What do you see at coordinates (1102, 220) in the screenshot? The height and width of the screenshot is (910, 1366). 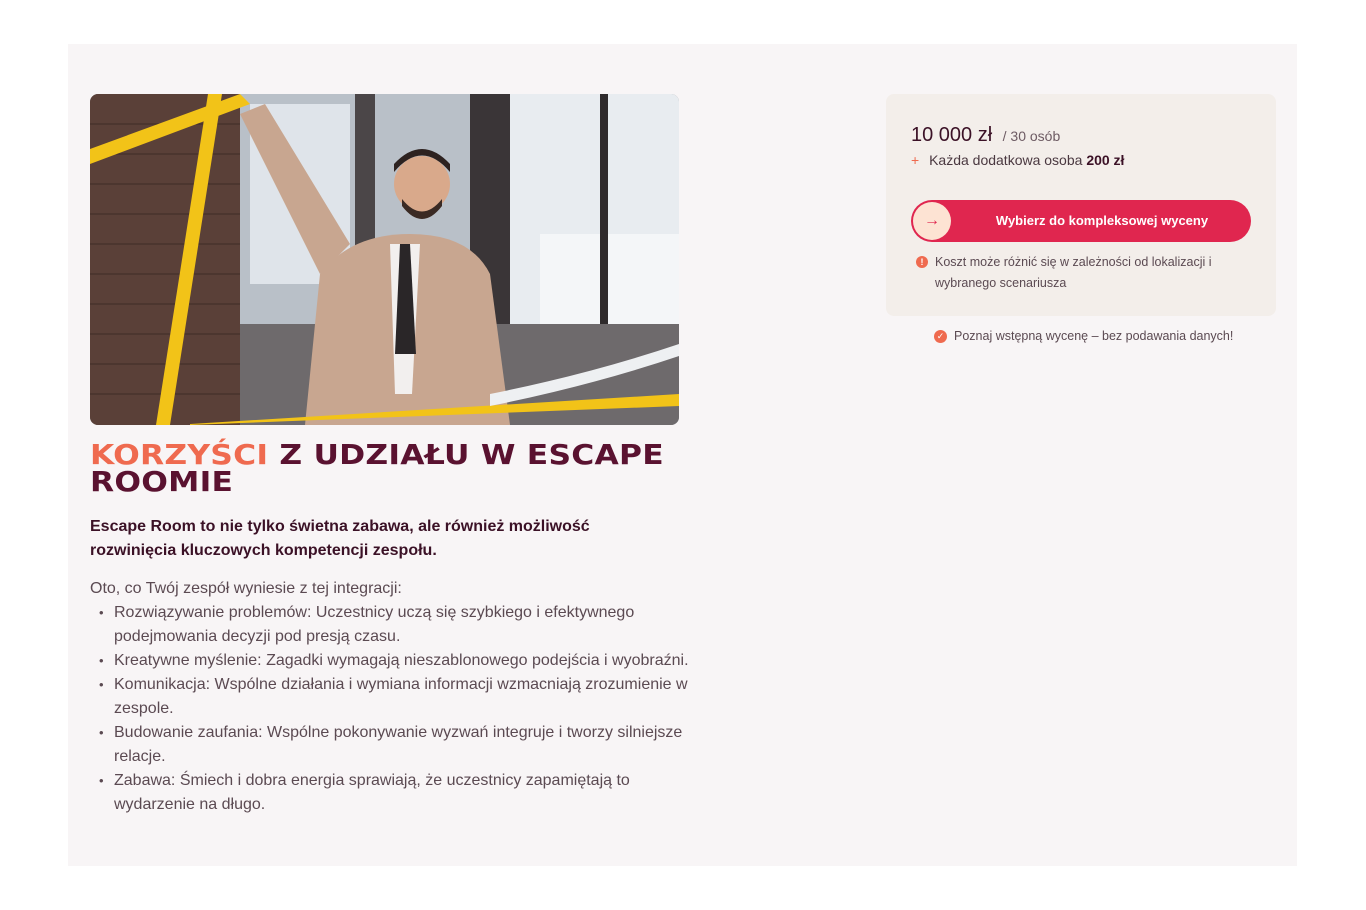 I see `select-for-quote-label: Wybierz do kompleksowej wyceny` at bounding box center [1102, 220].